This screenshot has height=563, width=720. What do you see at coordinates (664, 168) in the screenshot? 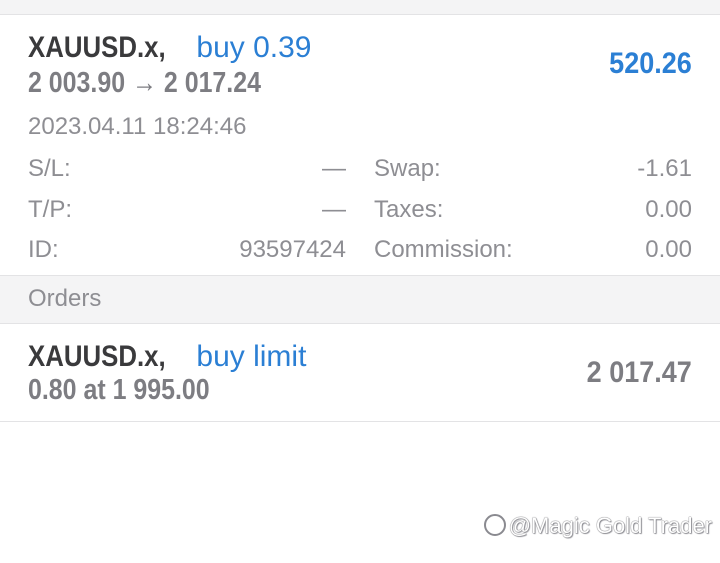
I see `swap-value: -1.61` at bounding box center [664, 168].